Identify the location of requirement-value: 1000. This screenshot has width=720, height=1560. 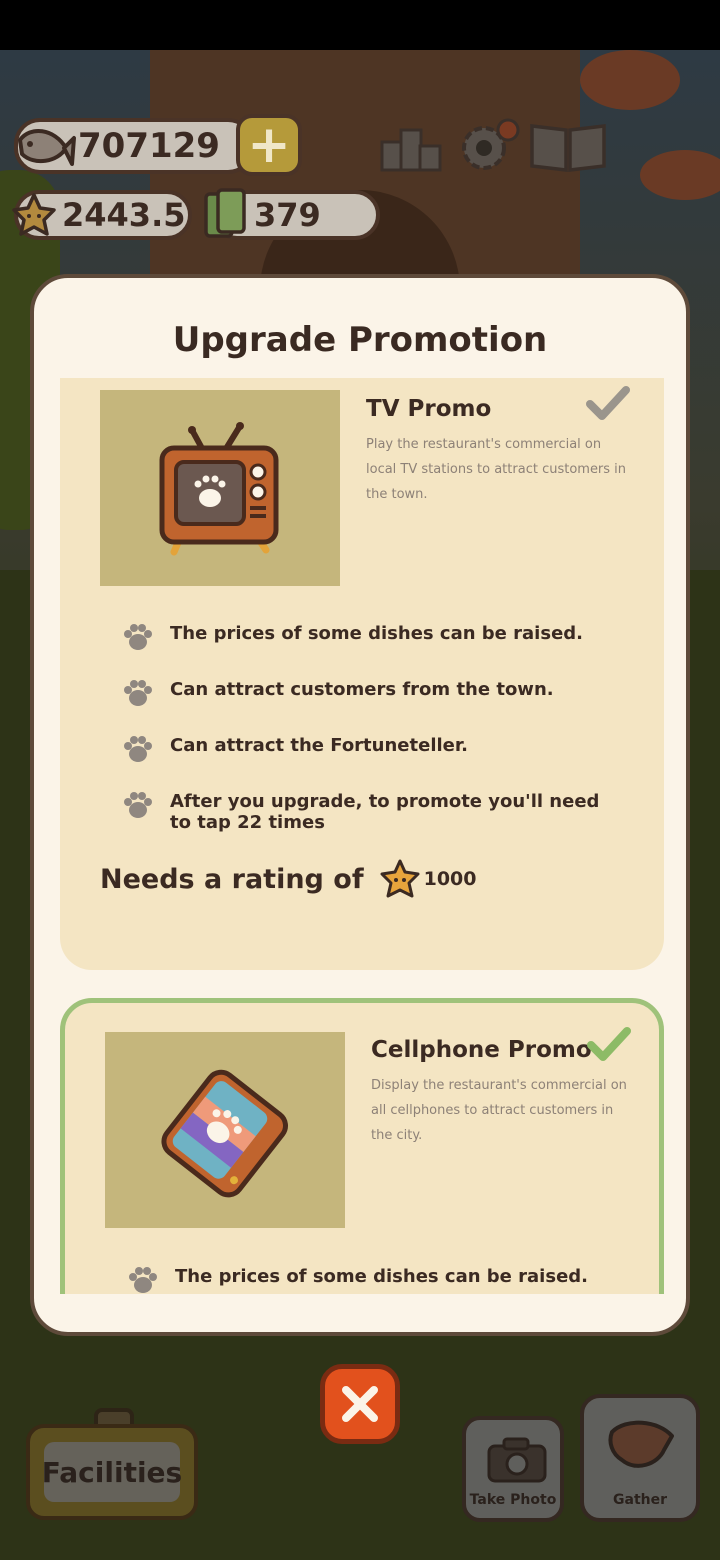
(450, 879).